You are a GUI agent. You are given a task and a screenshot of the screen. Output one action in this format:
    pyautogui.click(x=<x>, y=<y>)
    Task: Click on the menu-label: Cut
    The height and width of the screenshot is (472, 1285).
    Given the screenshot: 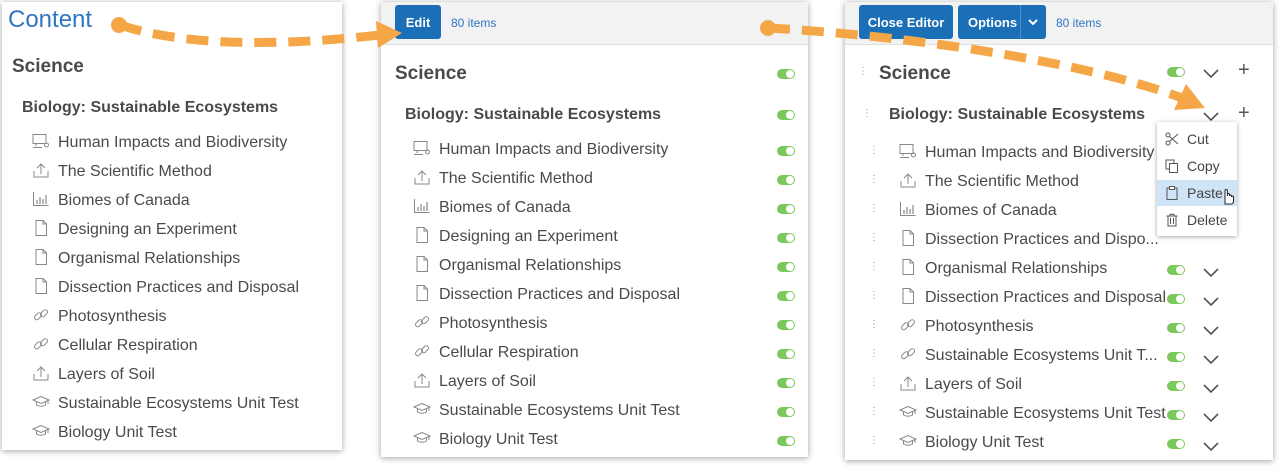 What is the action you would take?
    pyautogui.click(x=1198, y=139)
    